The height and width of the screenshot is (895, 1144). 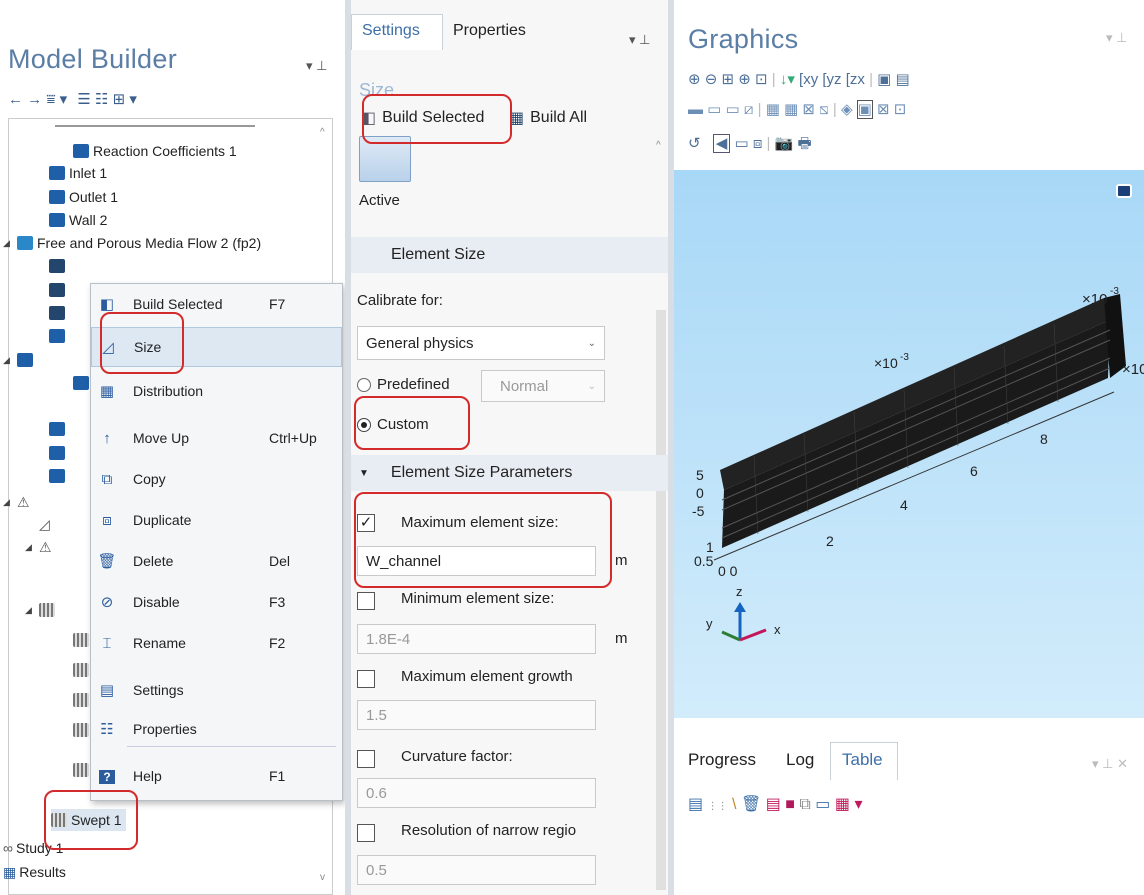 I want to click on scroll-down-icon: v, so click(x=322, y=877).